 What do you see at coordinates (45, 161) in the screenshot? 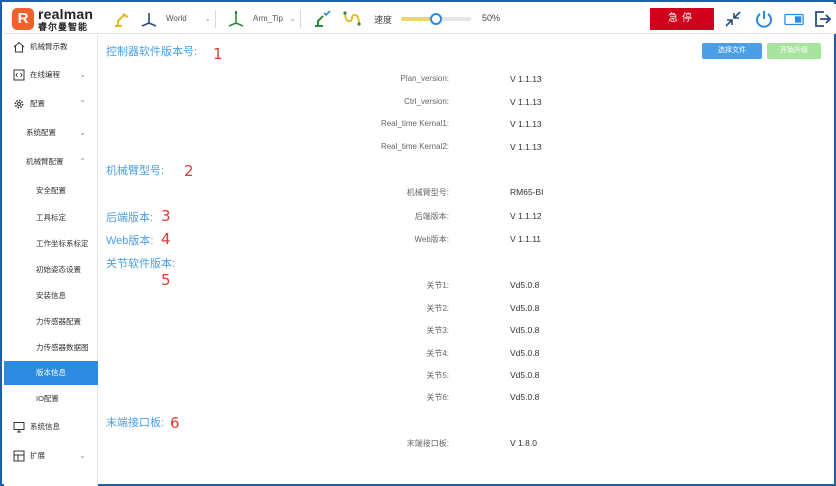
I see `sidebar-item-label: 机械臂配置` at bounding box center [45, 161].